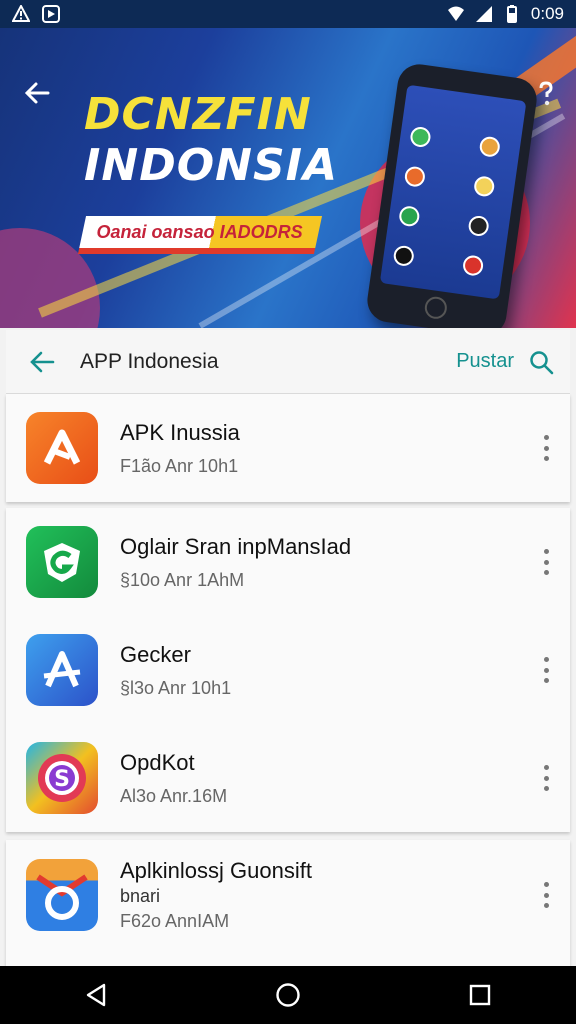 This screenshot has width=576, height=1024. What do you see at coordinates (455, 13) in the screenshot?
I see `wifi-icon` at bounding box center [455, 13].